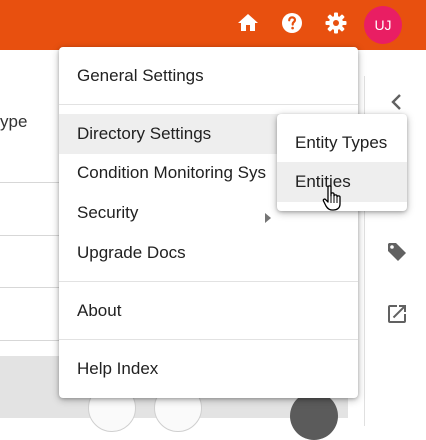  Describe the element at coordinates (342, 143) in the screenshot. I see `submenu-item-entity-types: Entity Types` at that location.